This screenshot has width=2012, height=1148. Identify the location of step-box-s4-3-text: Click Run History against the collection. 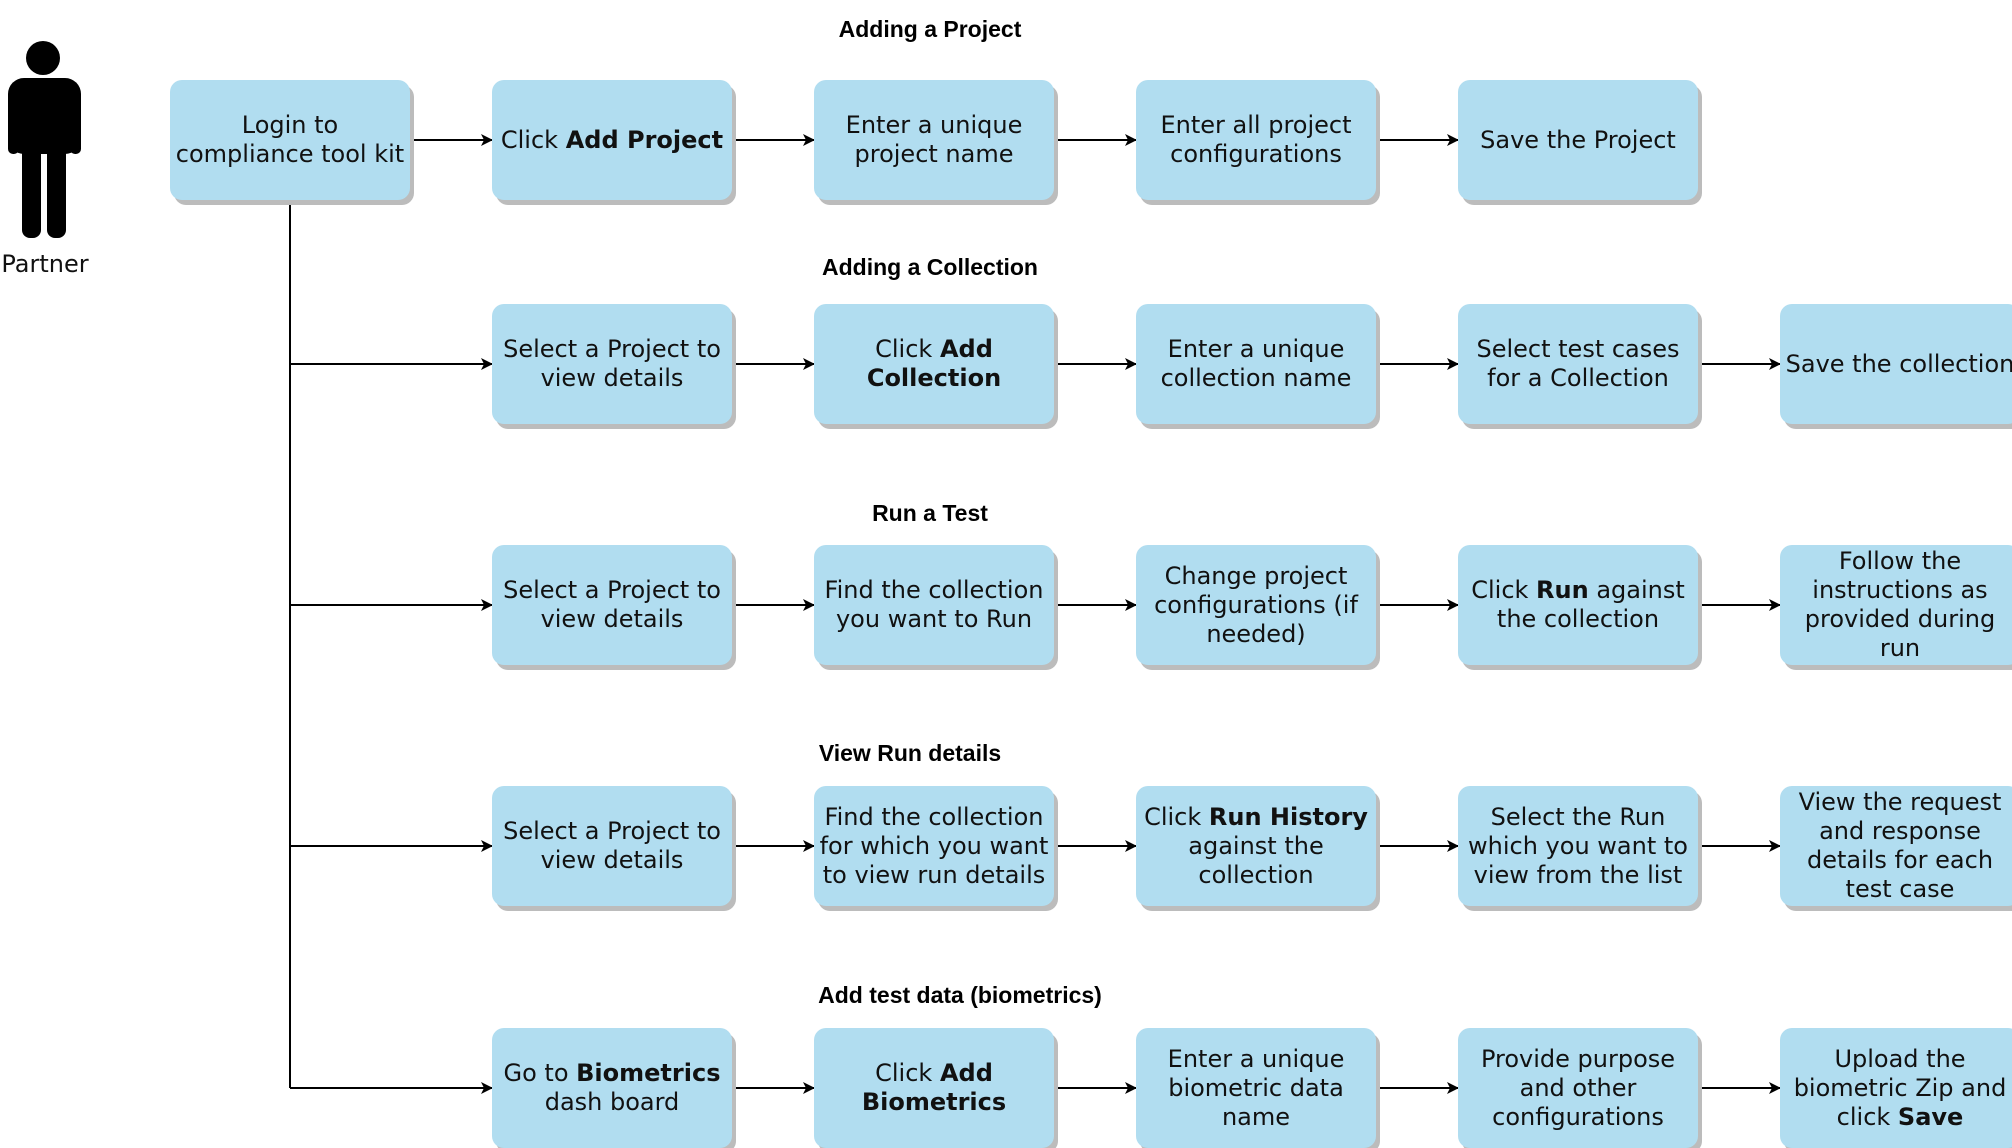
(1256, 846).